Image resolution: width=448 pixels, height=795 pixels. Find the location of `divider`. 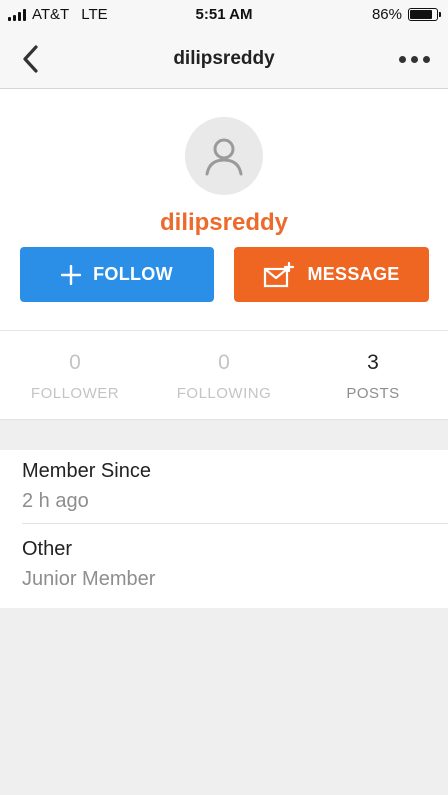

divider is located at coordinates (235, 523).